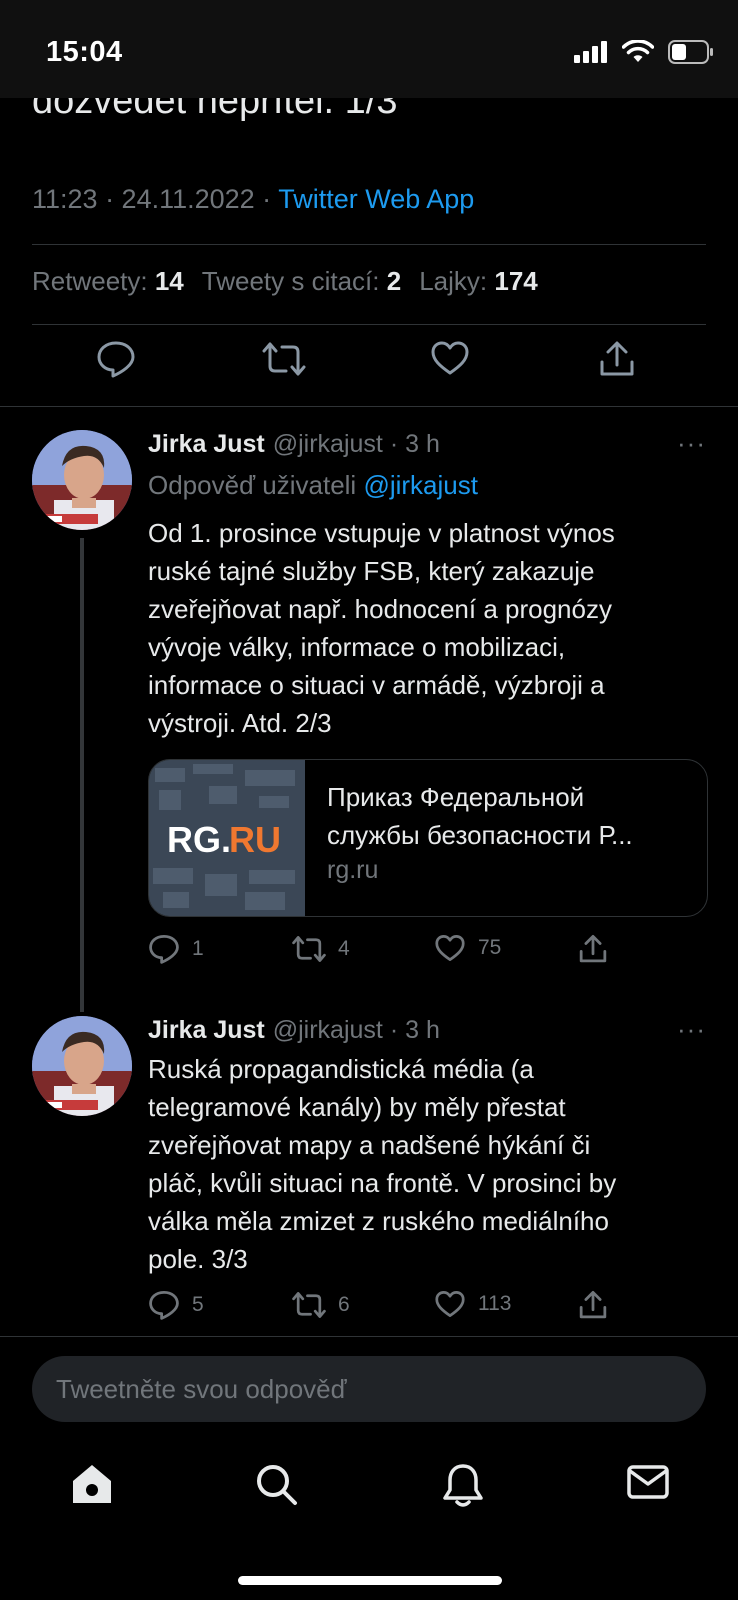 The image size is (738, 1600). What do you see at coordinates (376, 199) in the screenshot?
I see `tweet-source-link: Twitter Web App` at bounding box center [376, 199].